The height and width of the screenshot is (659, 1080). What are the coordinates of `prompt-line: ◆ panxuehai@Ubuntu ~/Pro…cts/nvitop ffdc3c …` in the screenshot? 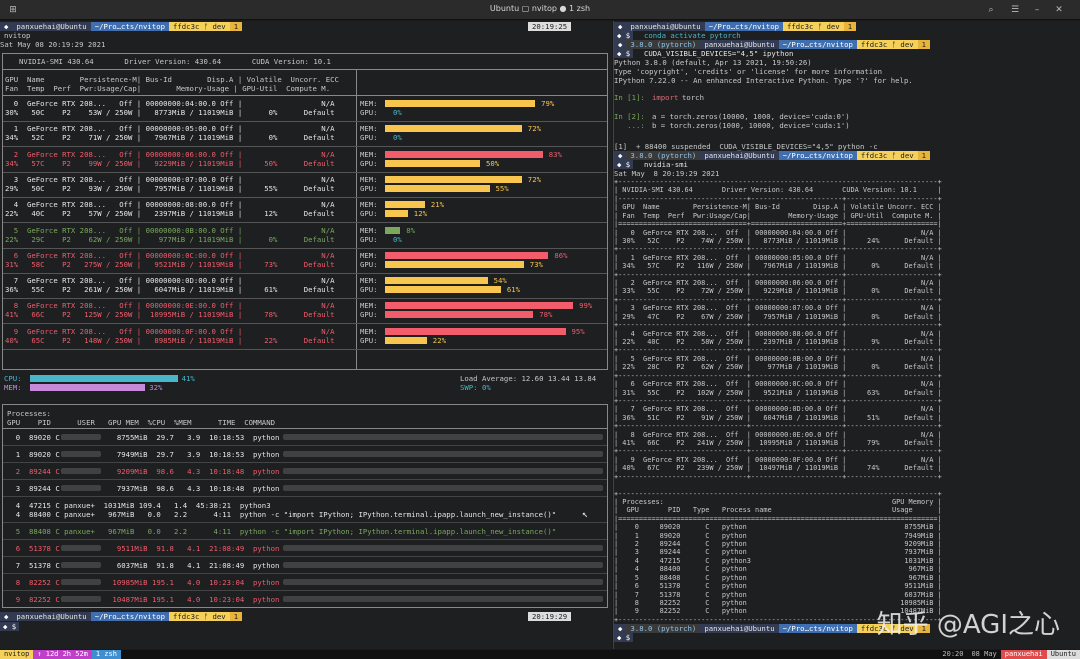 It's located at (735, 26).